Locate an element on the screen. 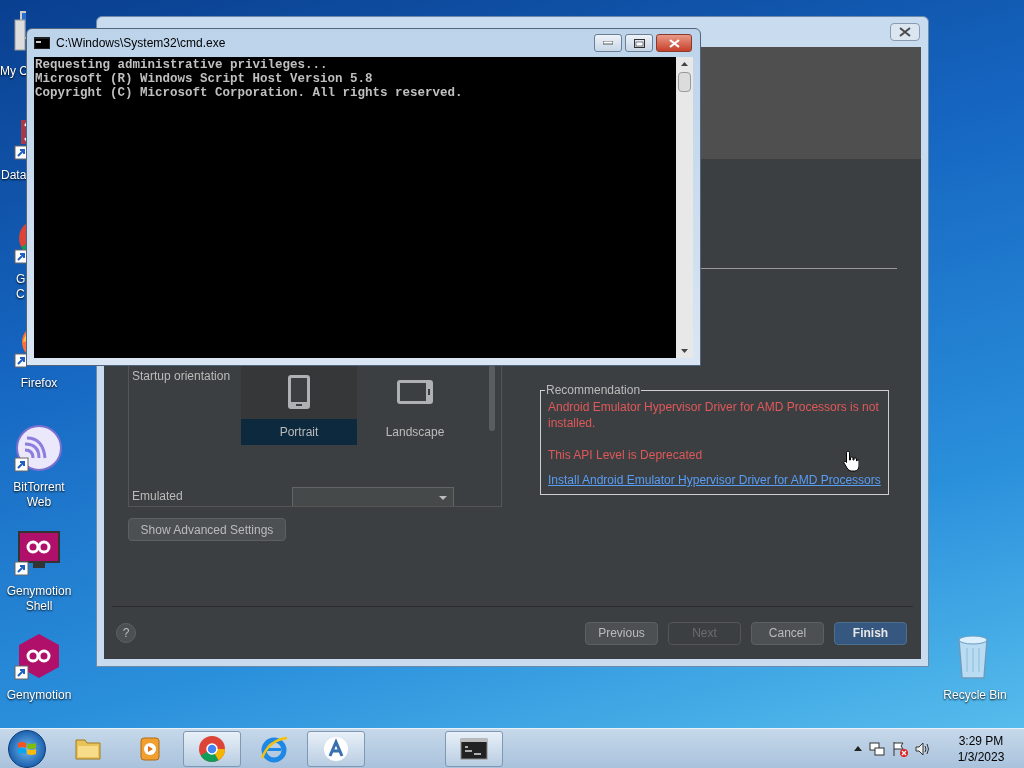 Image resolution: width=1024 pixels, height=768 pixels. windows-logo-icon is located at coordinates (27, 748).